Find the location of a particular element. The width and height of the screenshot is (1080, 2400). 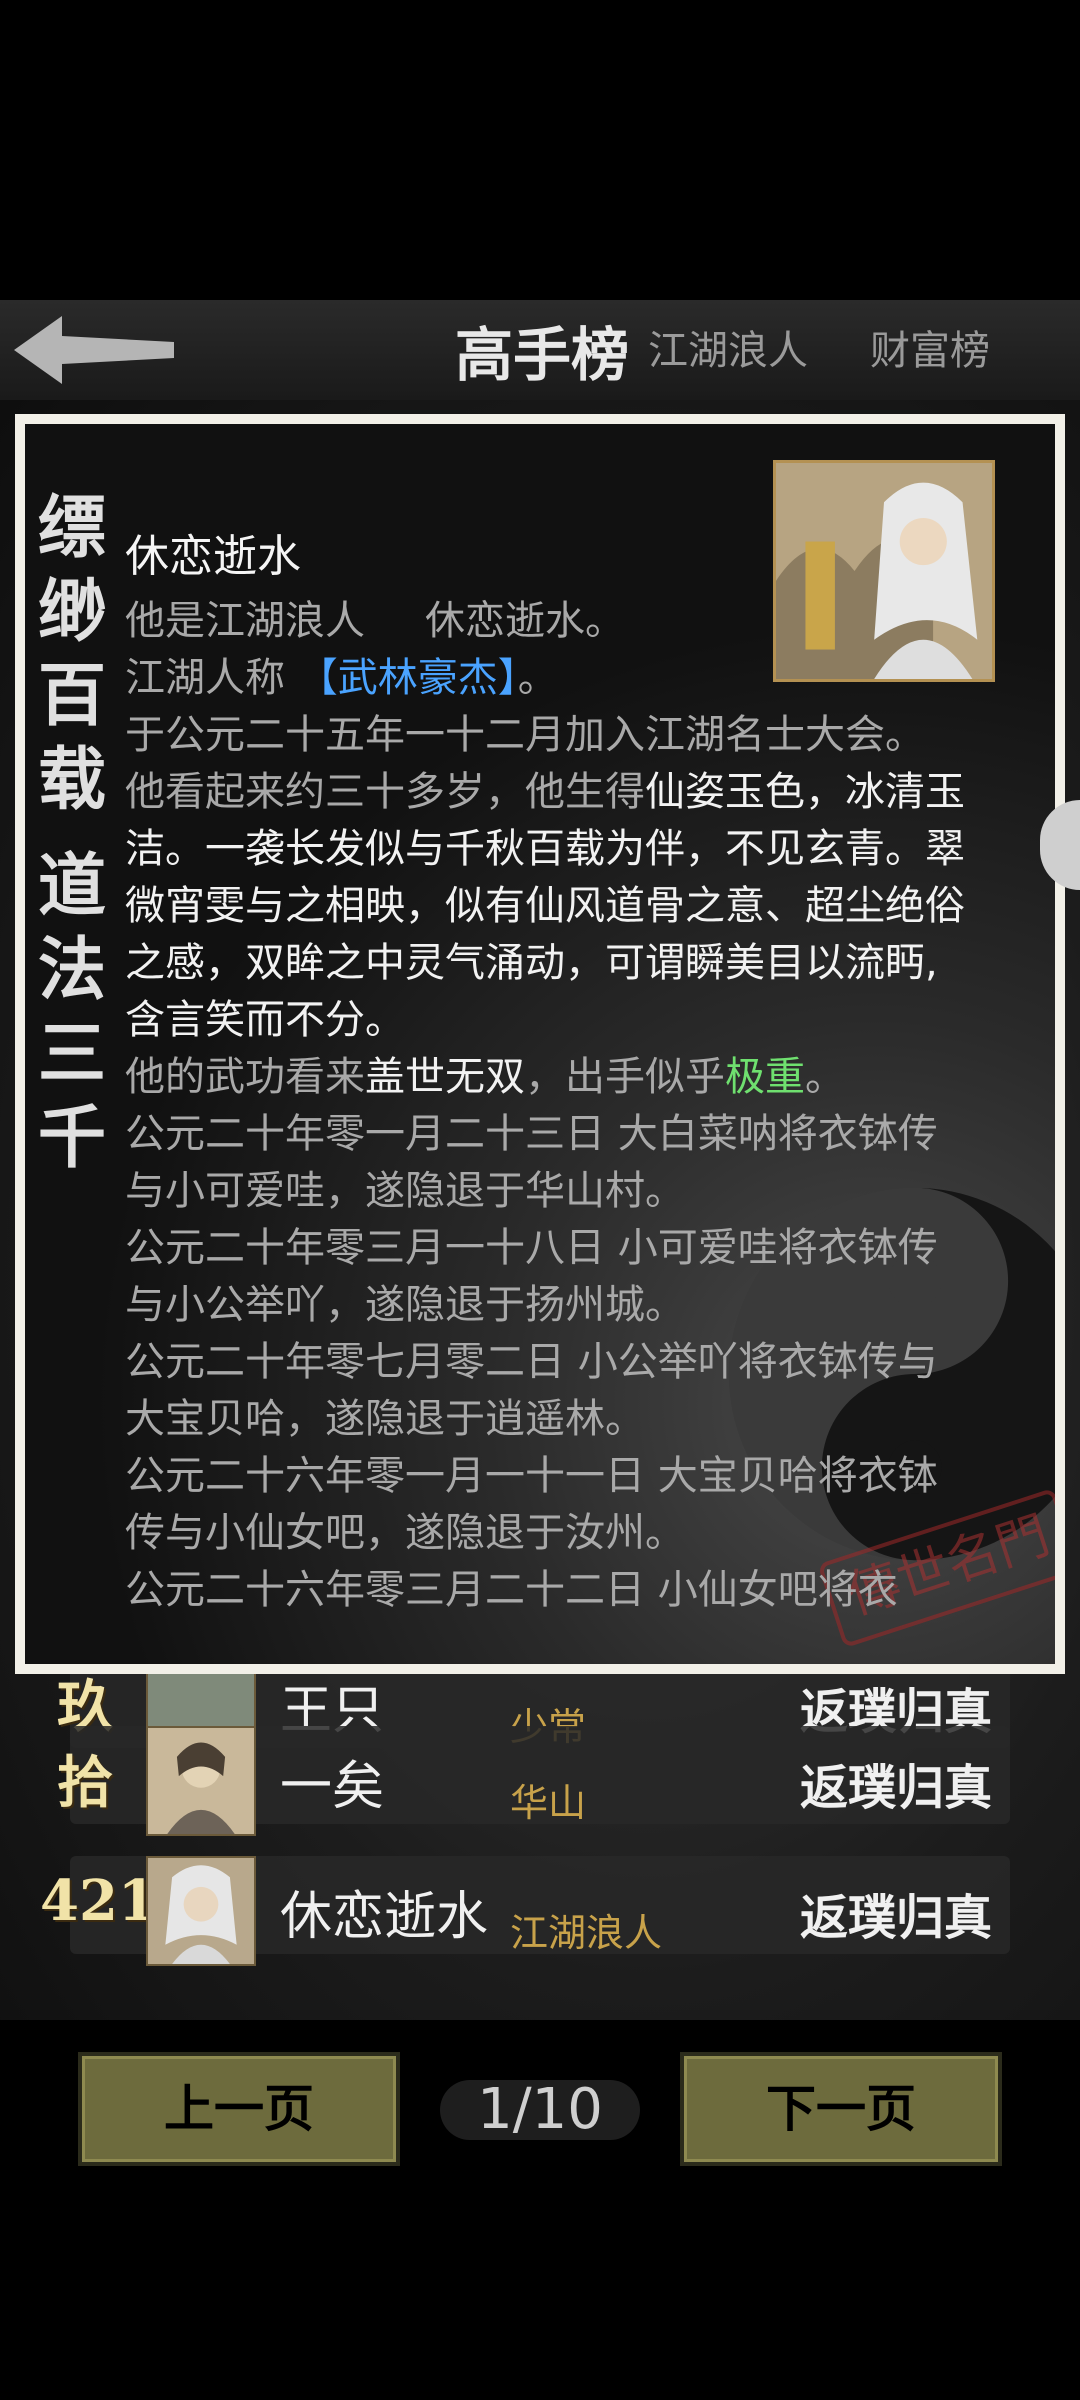

history-entry: 公元二十年零三月一十八日 小可爱哇将衣钵传与小公举吖，遂隐退于扬州城。 is located at coordinates (531, 1276).